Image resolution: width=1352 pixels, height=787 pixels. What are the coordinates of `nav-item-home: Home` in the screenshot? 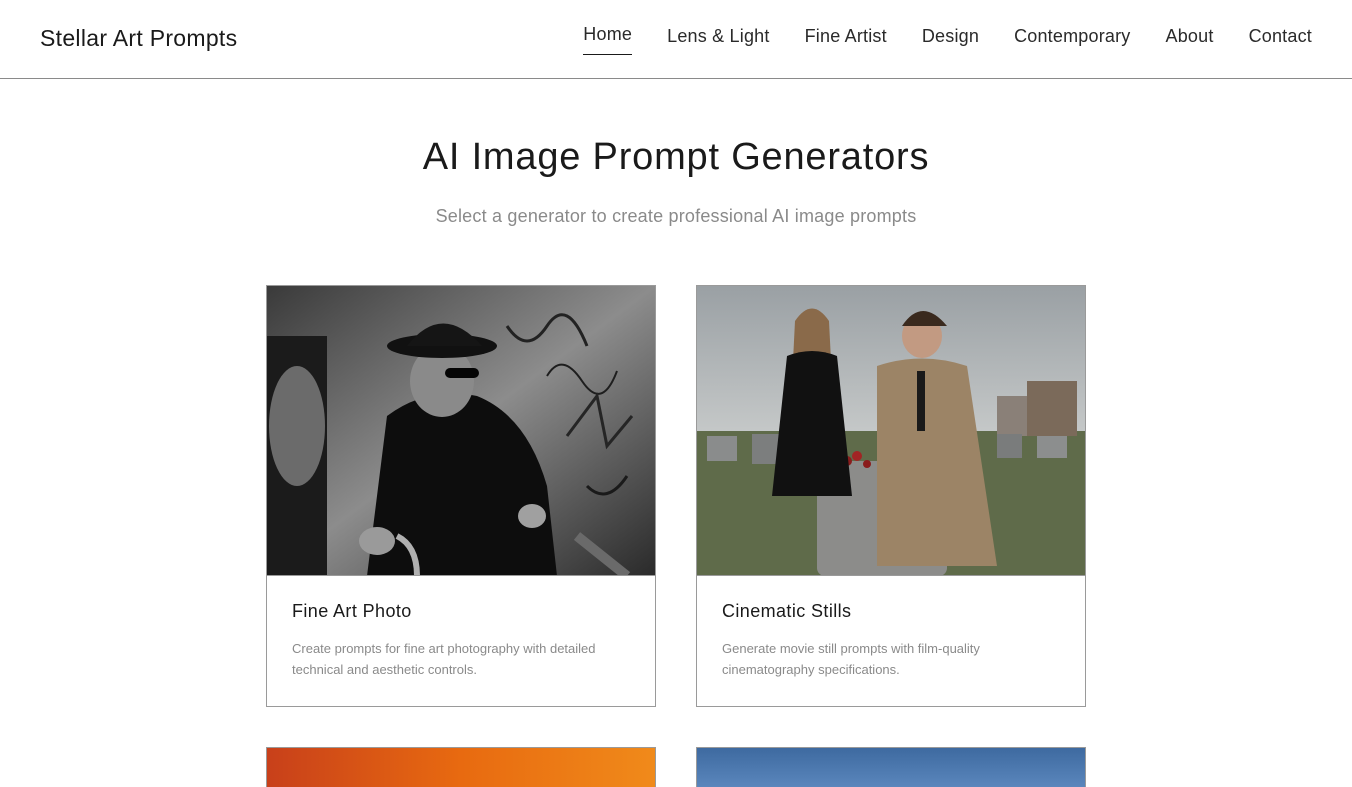 It's located at (608, 39).